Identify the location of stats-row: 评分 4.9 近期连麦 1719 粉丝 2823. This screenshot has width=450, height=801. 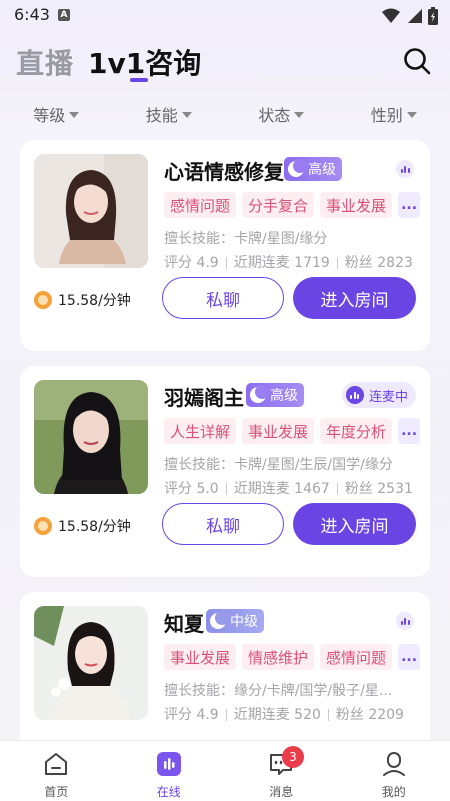
(288, 262).